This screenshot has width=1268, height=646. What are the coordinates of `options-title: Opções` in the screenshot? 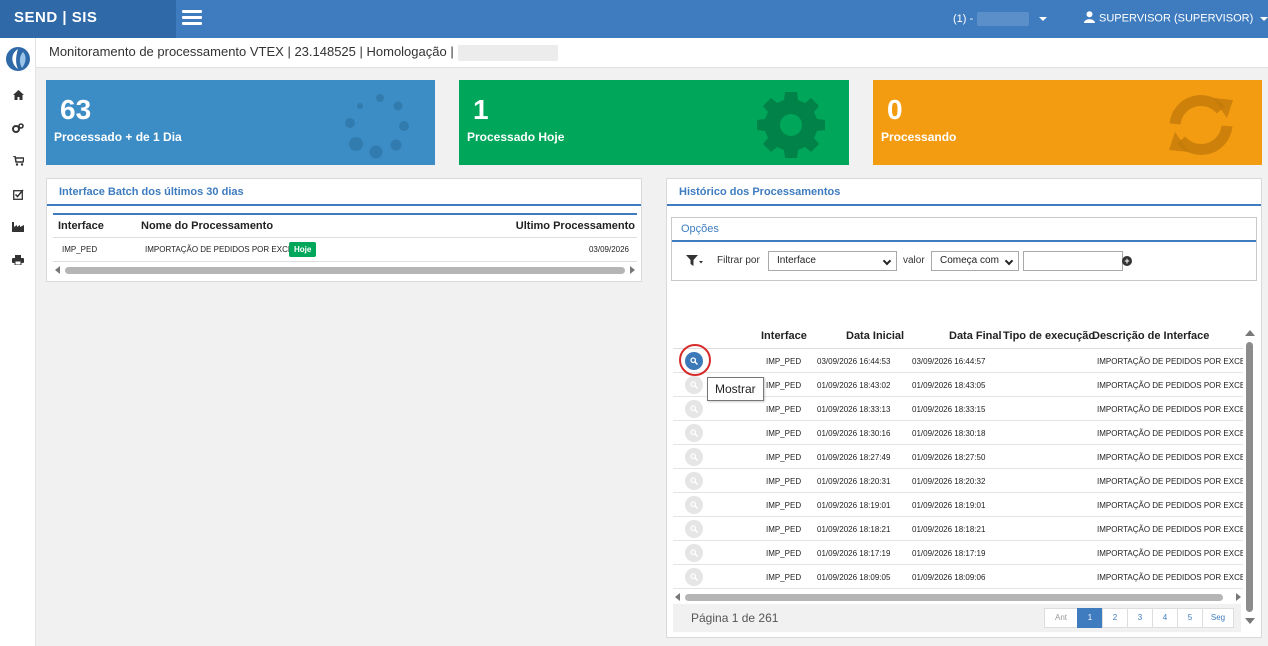 It's located at (964, 230).